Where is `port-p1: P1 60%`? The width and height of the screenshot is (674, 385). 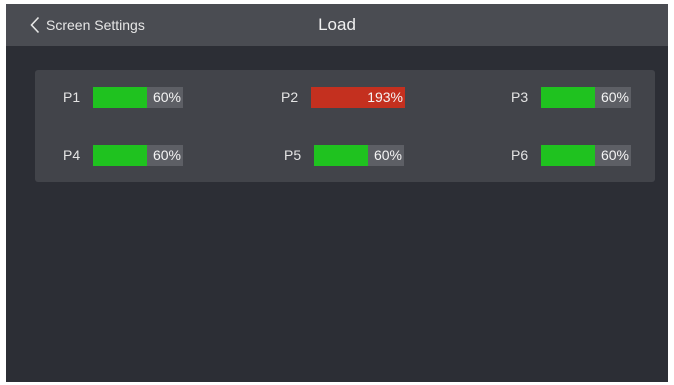 port-p1: P1 60% is located at coordinates (123, 97).